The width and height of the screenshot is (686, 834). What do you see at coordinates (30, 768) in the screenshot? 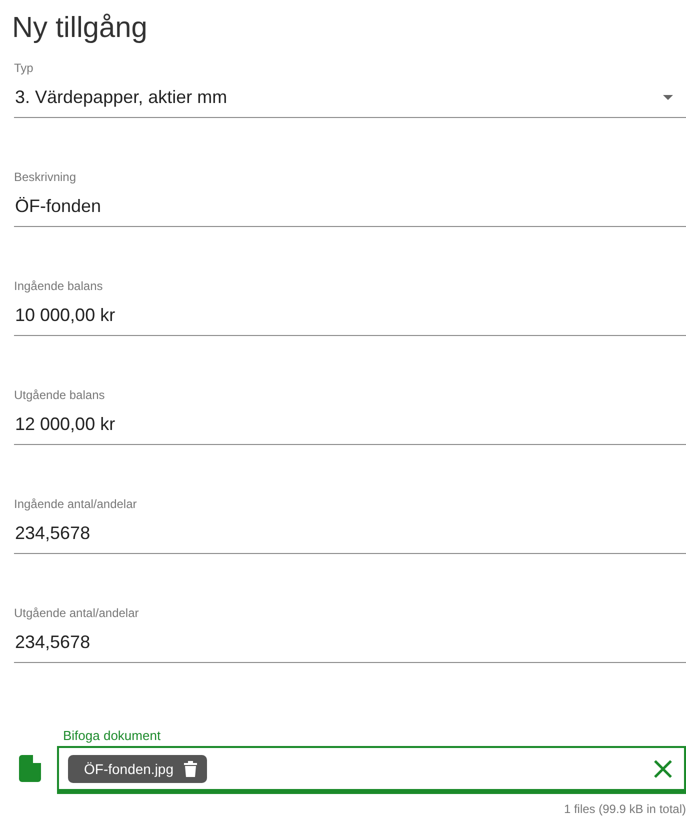
I see `file-icon` at bounding box center [30, 768].